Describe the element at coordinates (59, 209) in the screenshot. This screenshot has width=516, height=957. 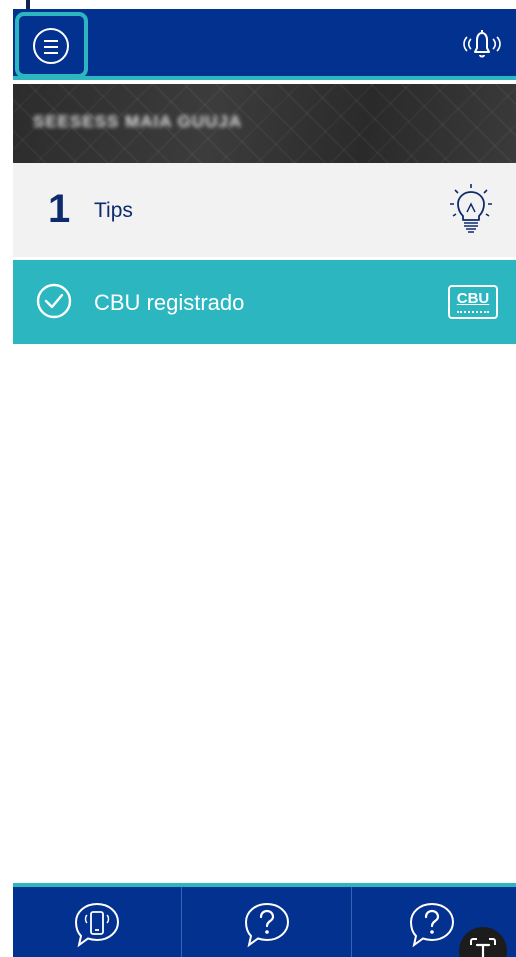
I see `tips-count: 1` at that location.